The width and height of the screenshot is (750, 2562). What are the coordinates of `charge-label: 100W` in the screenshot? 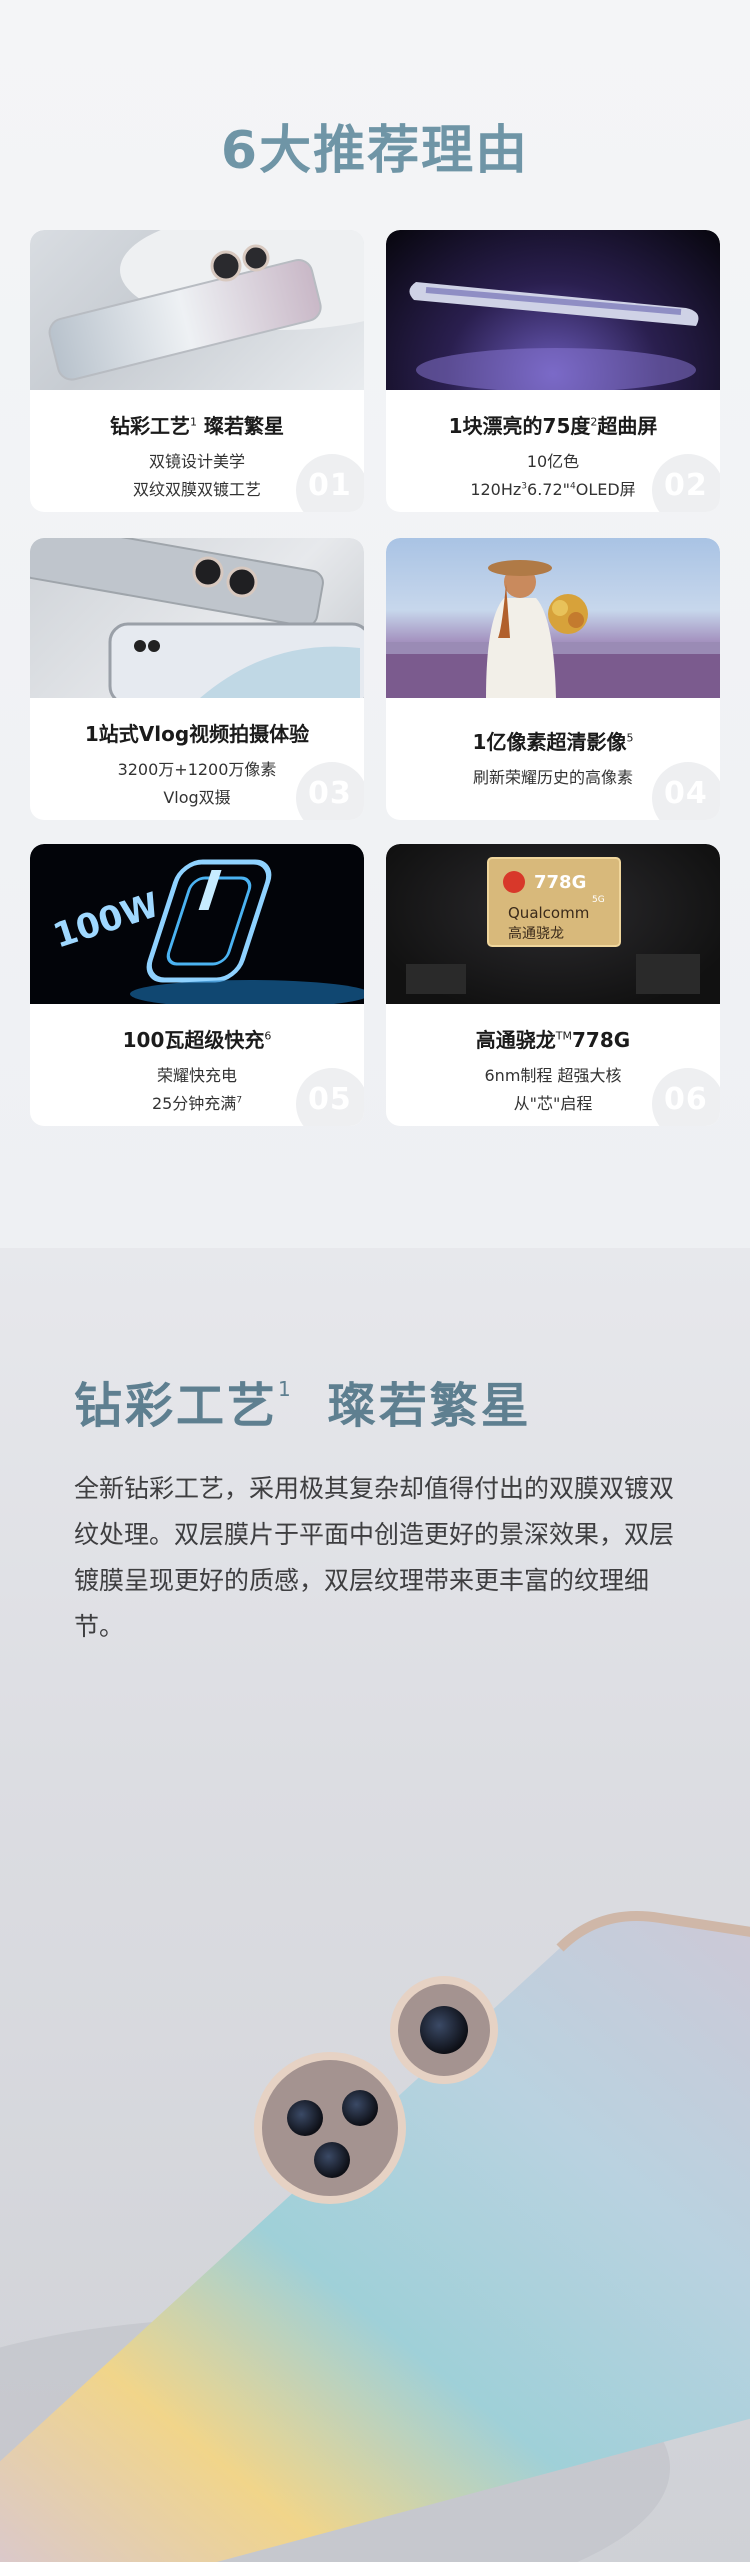 It's located at (106, 921).